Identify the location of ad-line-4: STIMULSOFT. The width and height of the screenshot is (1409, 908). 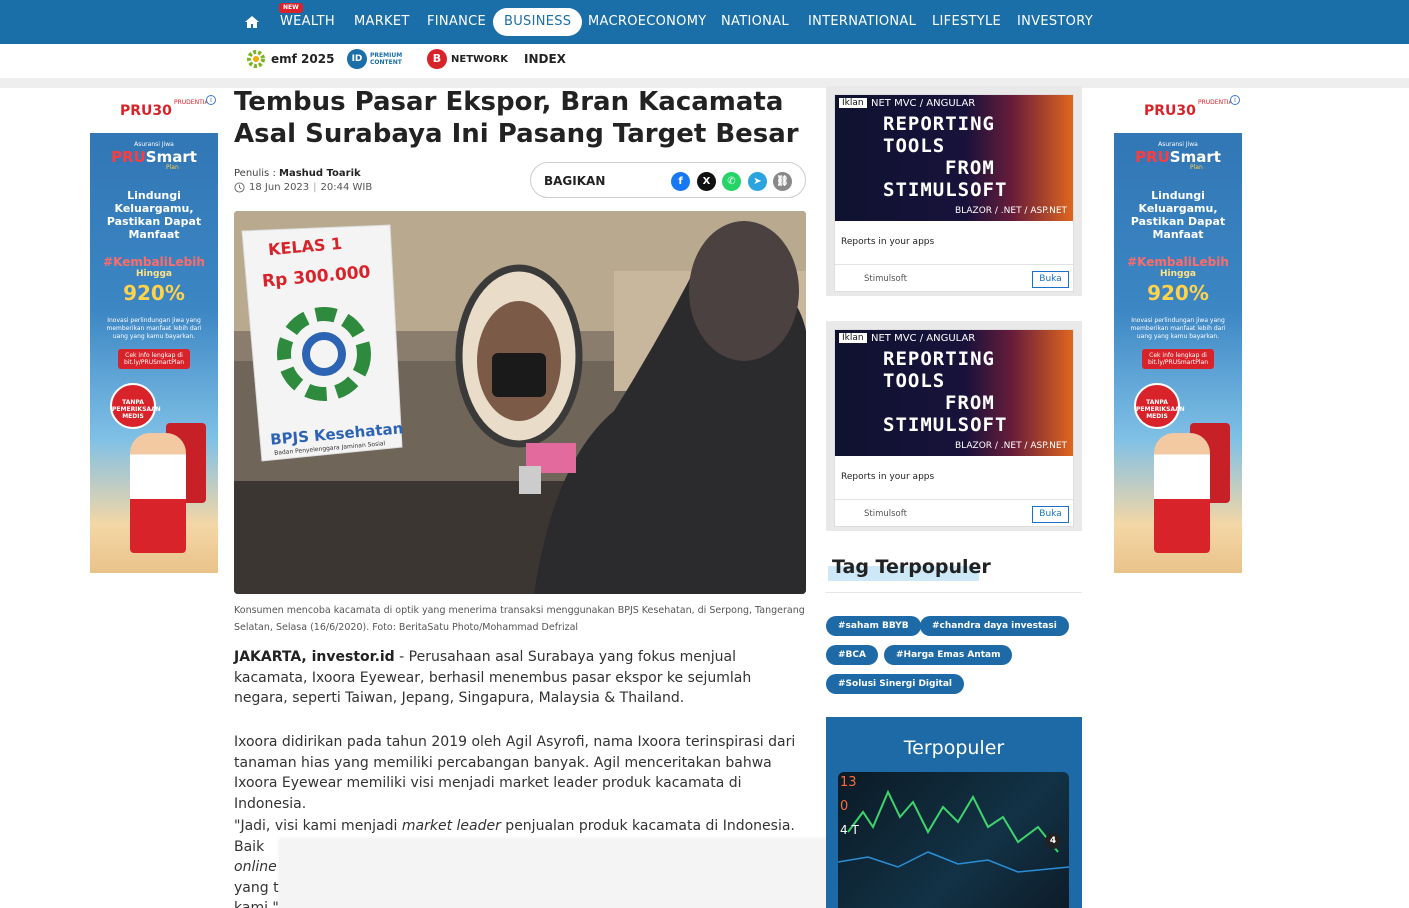
(945, 190).